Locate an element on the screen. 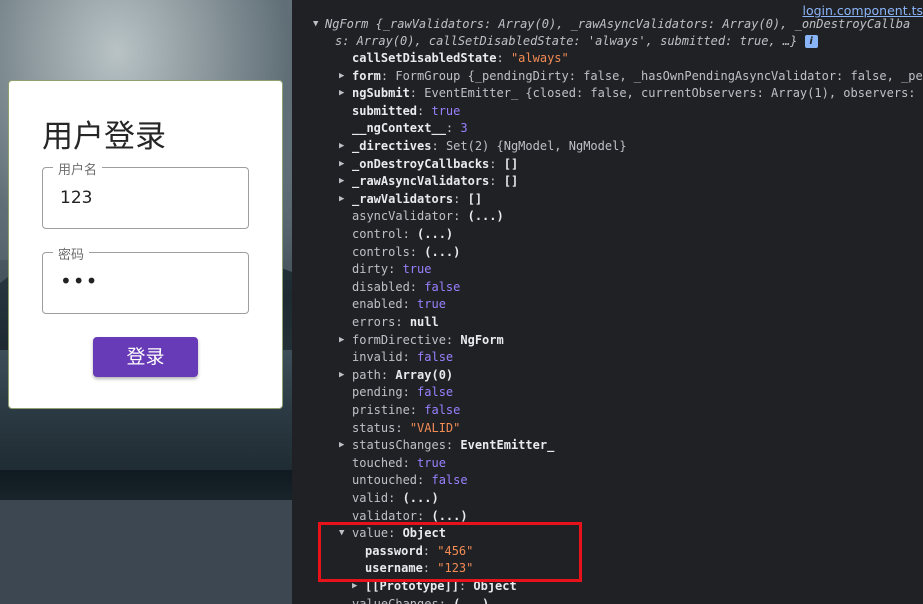 The image size is (923, 604). property-key: _rawAsyncValidators is located at coordinates (421, 181).